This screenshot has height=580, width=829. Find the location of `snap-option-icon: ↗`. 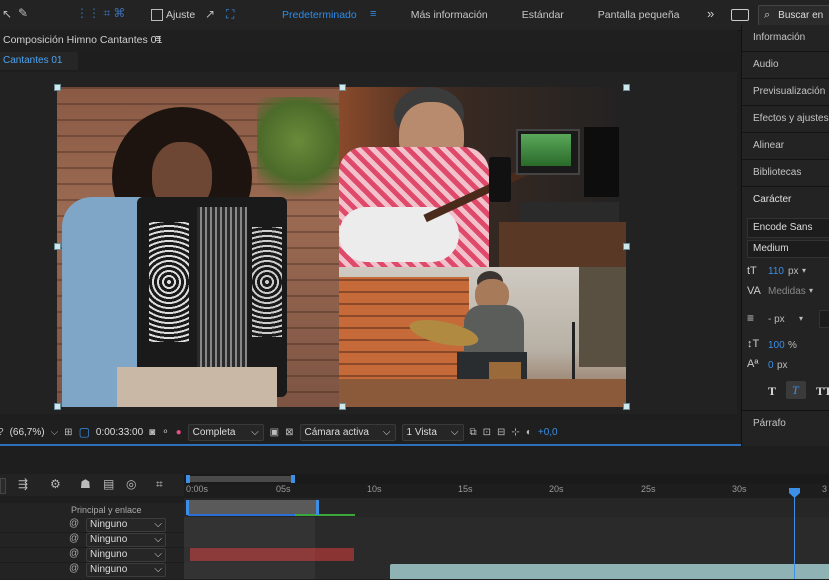

snap-option-icon: ↗ is located at coordinates (210, 14).